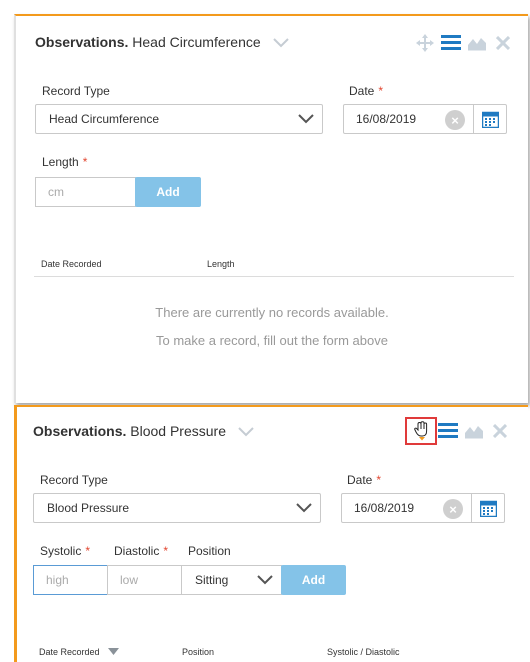 This screenshot has height=662, width=530. Describe the element at coordinates (196, 42) in the screenshot. I see `panel-title-name: Head Circumference` at that location.